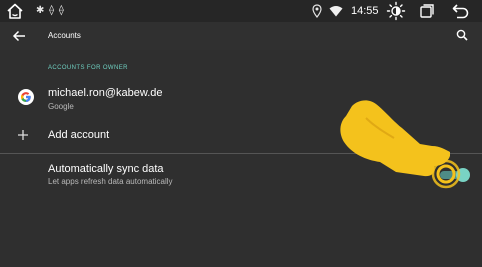 Image resolution: width=482 pixels, height=267 pixels. What do you see at coordinates (317, 11) in the screenshot?
I see `location-icon` at bounding box center [317, 11].